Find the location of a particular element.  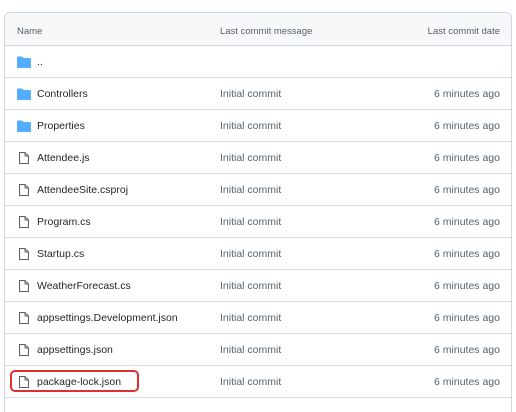

parent-directory-row: .. is located at coordinates (258, 62).